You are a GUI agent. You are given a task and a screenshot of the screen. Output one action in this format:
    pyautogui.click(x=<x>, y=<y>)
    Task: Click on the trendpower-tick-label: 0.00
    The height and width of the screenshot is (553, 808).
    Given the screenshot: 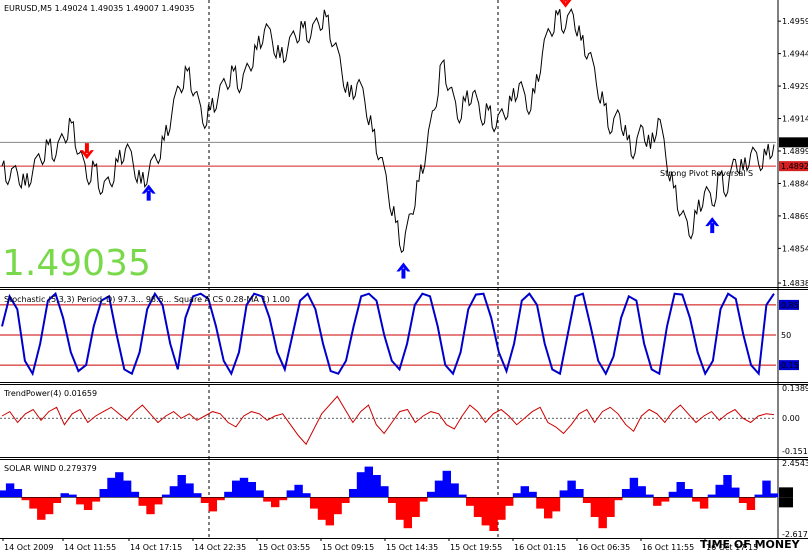 What is the action you would take?
    pyautogui.click(x=791, y=418)
    